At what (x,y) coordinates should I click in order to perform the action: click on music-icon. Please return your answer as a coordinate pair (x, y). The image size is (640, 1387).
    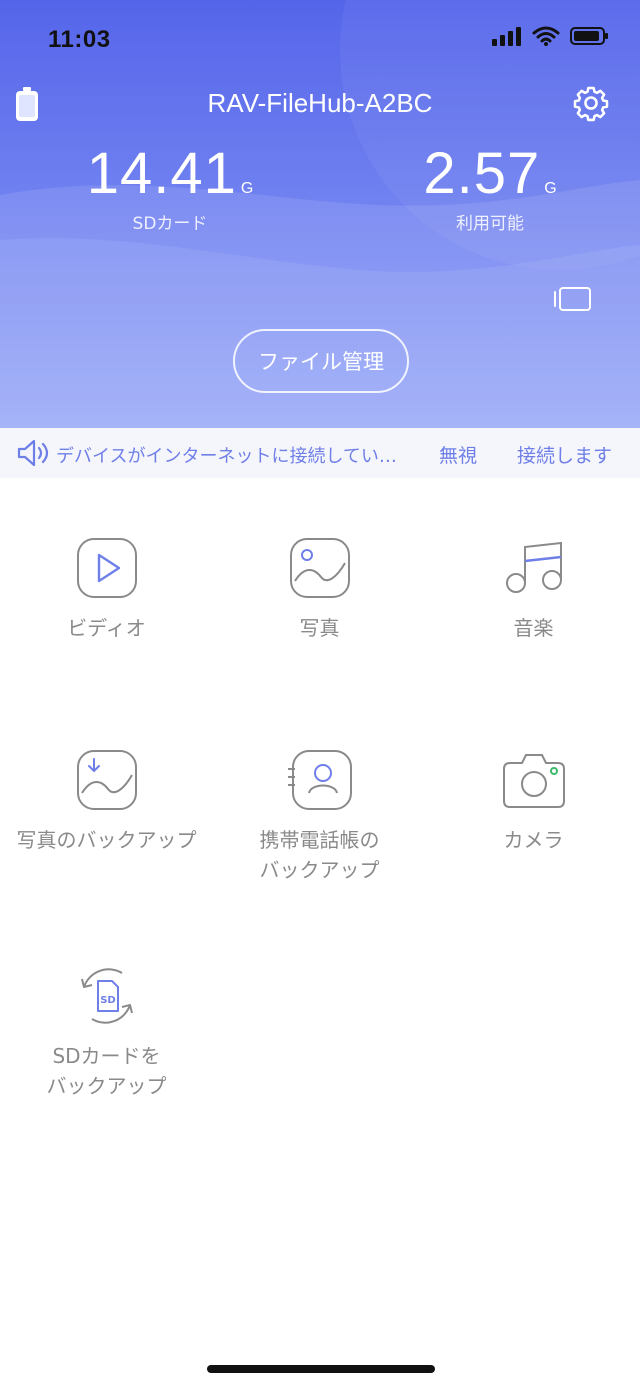
    Looking at the image, I should click on (533, 567).